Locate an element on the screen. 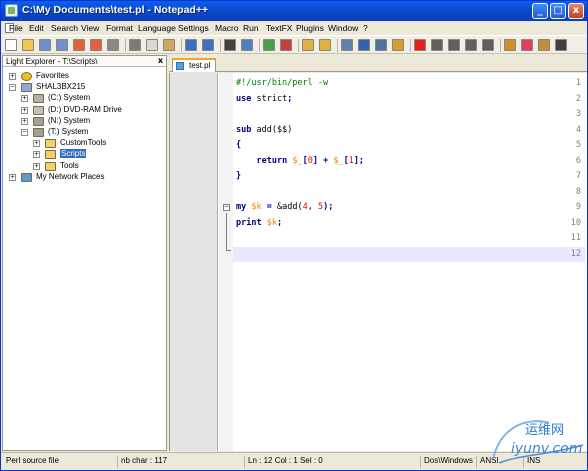 The image size is (588, 471). stop-record-icon is located at coordinates (437, 45).